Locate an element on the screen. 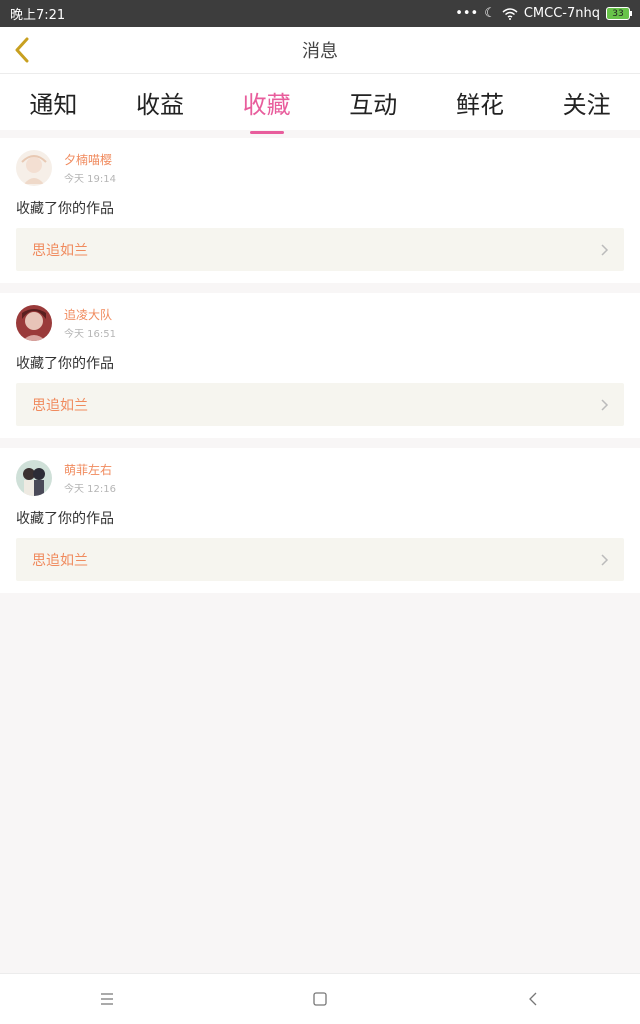 The image size is (640, 1024). page-title: 消息 is located at coordinates (320, 51).